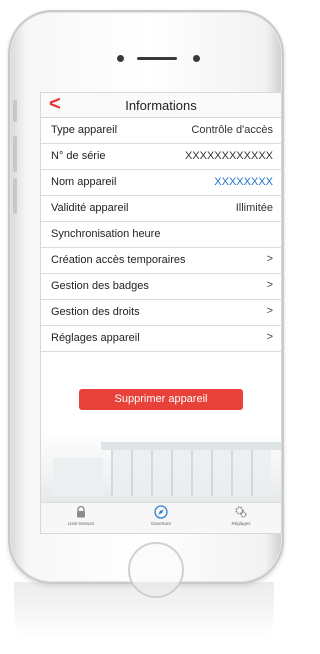 Image resolution: width=320 pixels, height=654 pixels. Describe the element at coordinates (15, 196) in the screenshot. I see `volume-down-button` at that location.